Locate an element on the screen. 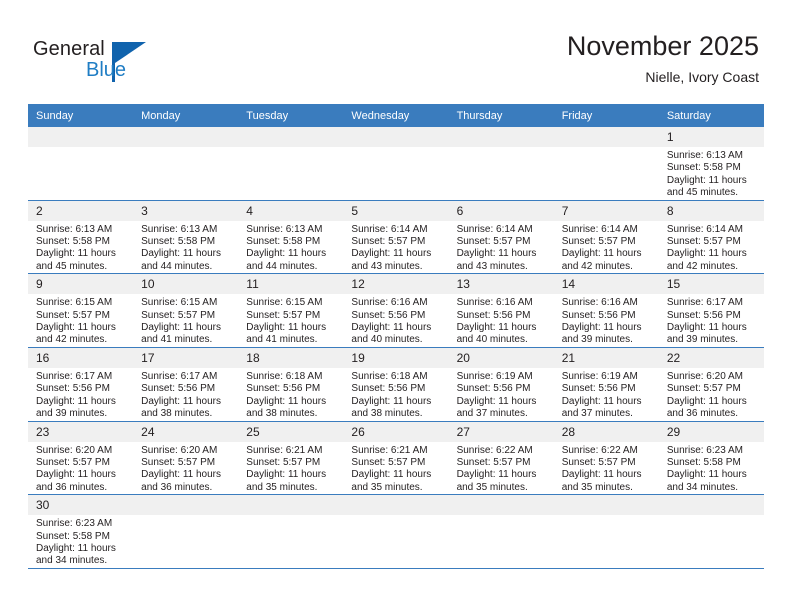 The image size is (792, 612). day-number: 27 is located at coordinates (501, 431).